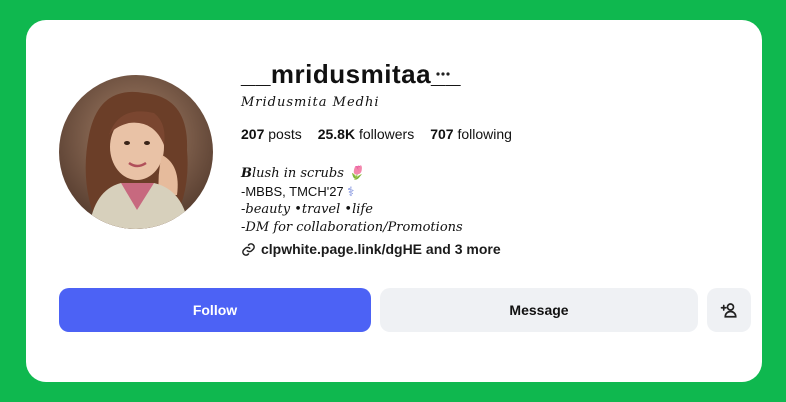 The width and height of the screenshot is (786, 402). Describe the element at coordinates (248, 249) in the screenshot. I see `link-chain-icon` at that location.